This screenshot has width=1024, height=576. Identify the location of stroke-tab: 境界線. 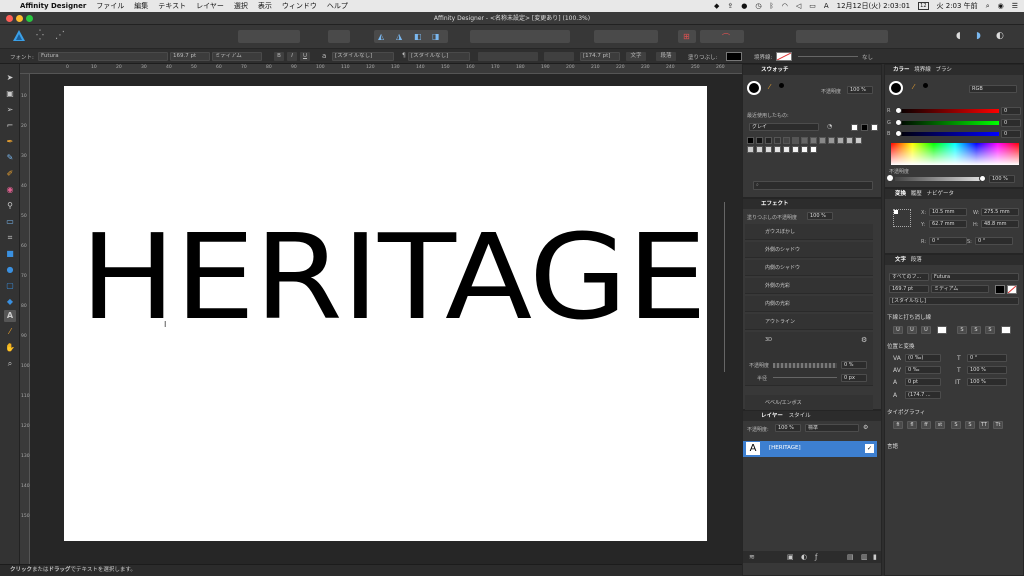
(922, 70).